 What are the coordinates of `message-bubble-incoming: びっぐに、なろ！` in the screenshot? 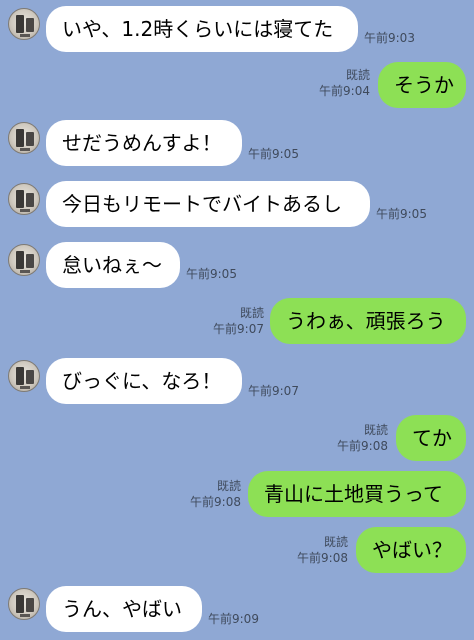 It's located at (144, 381).